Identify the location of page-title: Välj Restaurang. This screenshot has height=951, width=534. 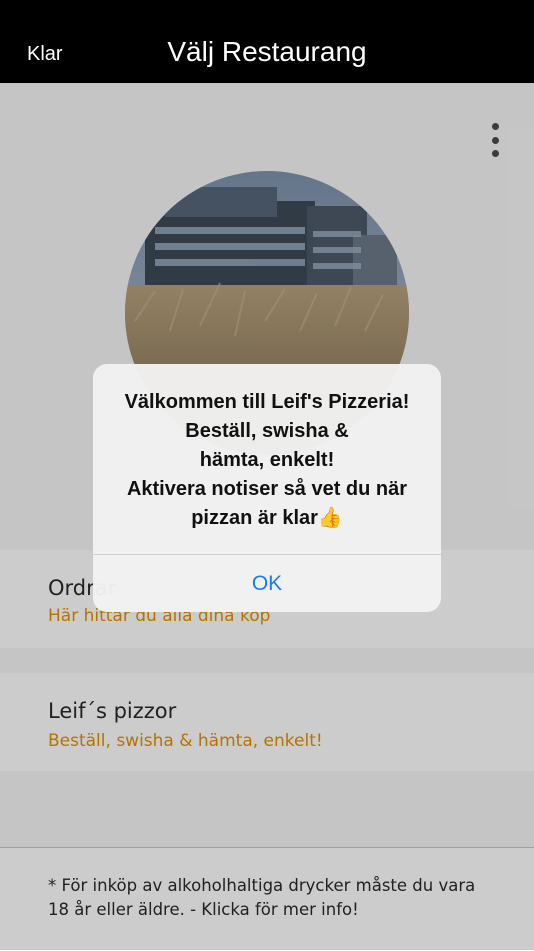
(267, 51).